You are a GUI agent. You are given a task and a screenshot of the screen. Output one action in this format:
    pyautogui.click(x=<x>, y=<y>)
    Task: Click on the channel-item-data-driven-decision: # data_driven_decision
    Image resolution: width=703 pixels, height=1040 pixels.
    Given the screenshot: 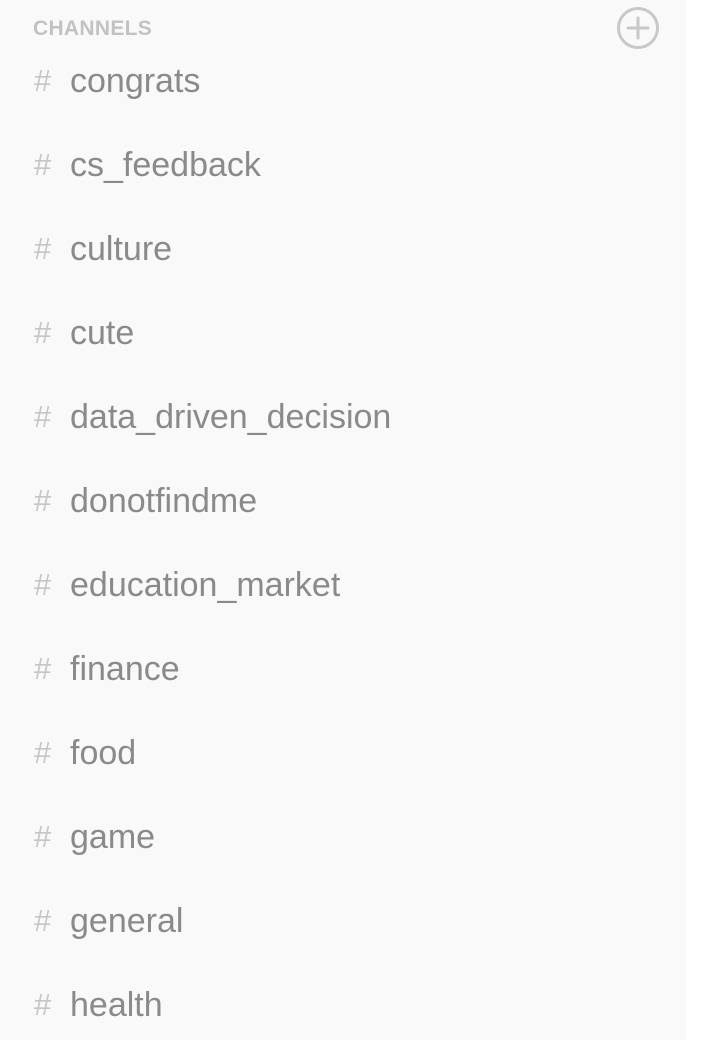 What is the action you would take?
    pyautogui.click(x=343, y=418)
    